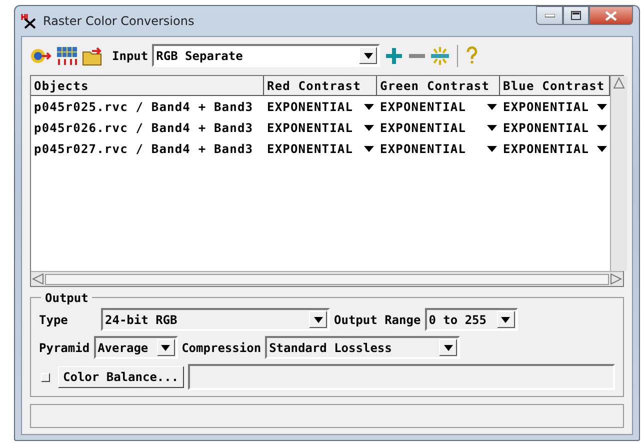 This screenshot has height=443, width=643. Describe the element at coordinates (93, 56) in the screenshot. I see `folder-arrow-icon` at that location.